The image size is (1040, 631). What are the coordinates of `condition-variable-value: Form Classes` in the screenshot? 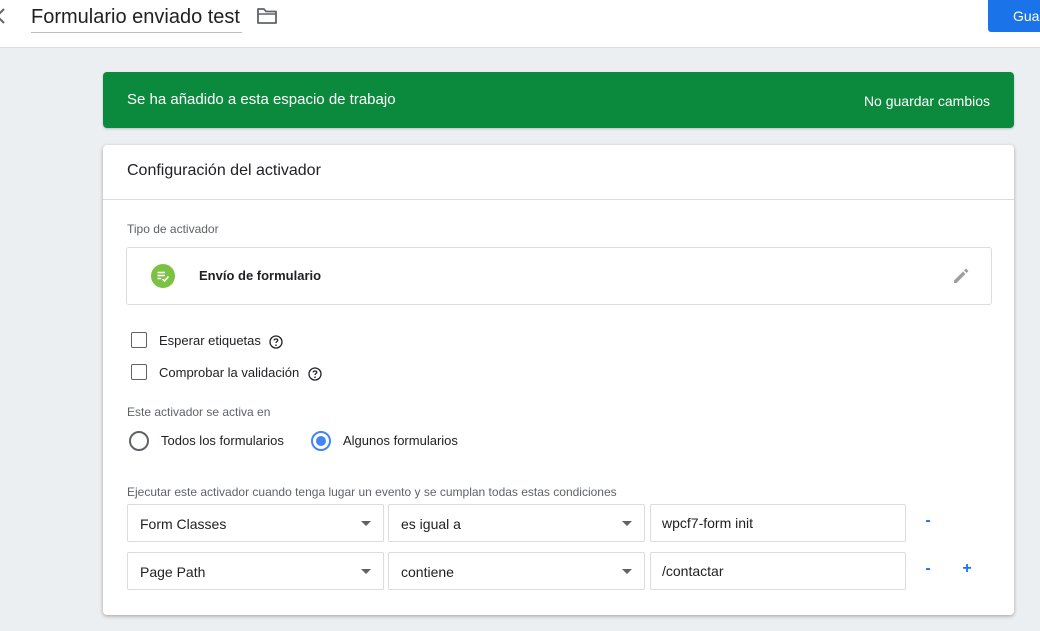 It's located at (183, 524).